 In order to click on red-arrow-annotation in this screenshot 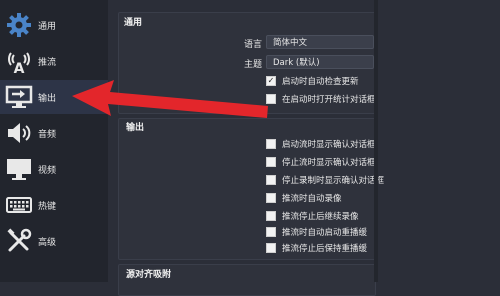, I will do `click(170, 99)`.